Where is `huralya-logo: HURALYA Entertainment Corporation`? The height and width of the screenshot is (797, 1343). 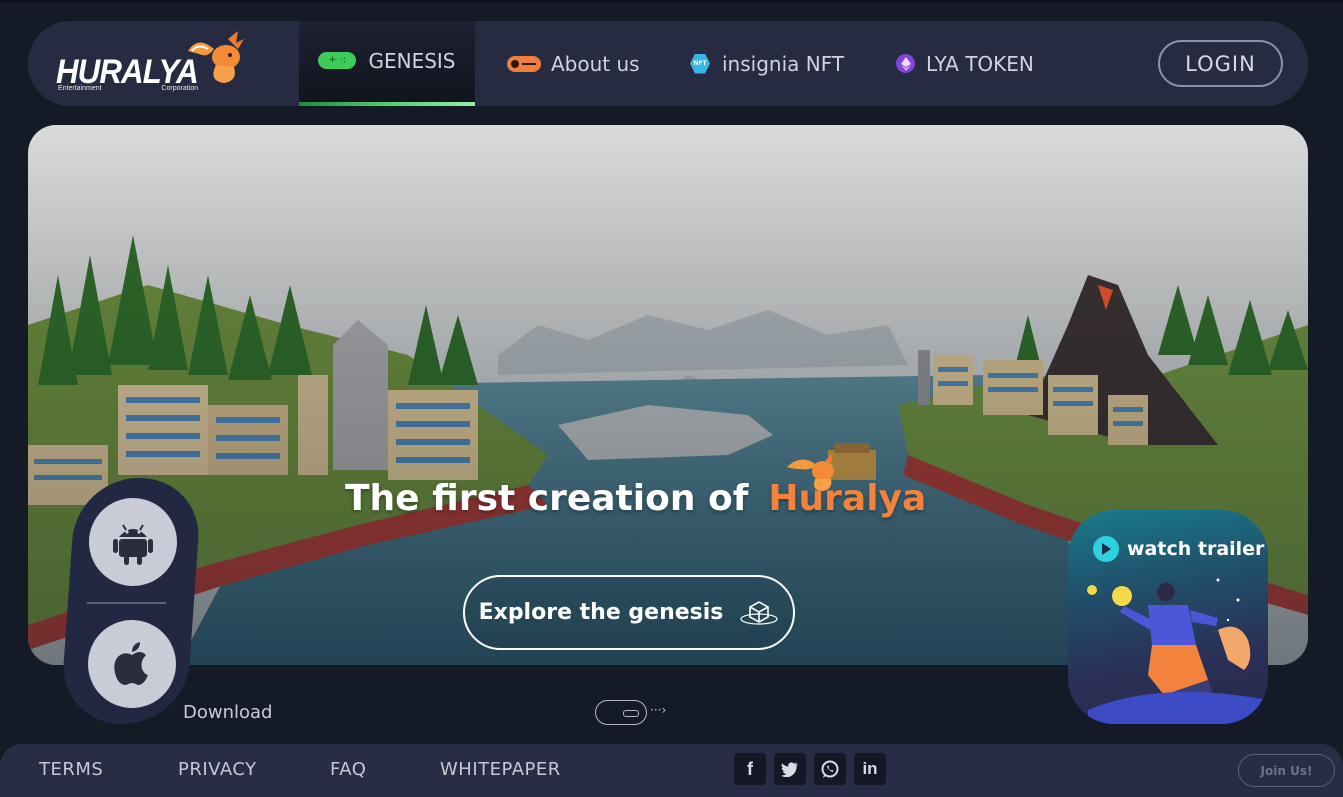
huralya-logo: HURALYA Entertainment Corporation is located at coordinates (156, 64).